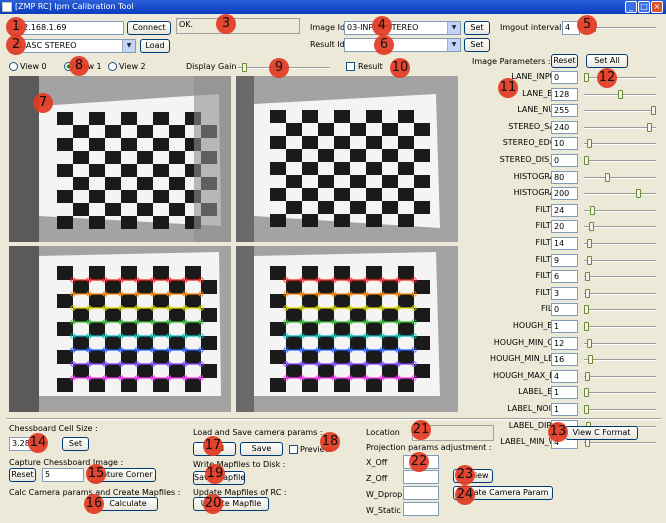  What do you see at coordinates (564, 243) in the screenshot?
I see `param-value-input: 14` at bounding box center [564, 243].